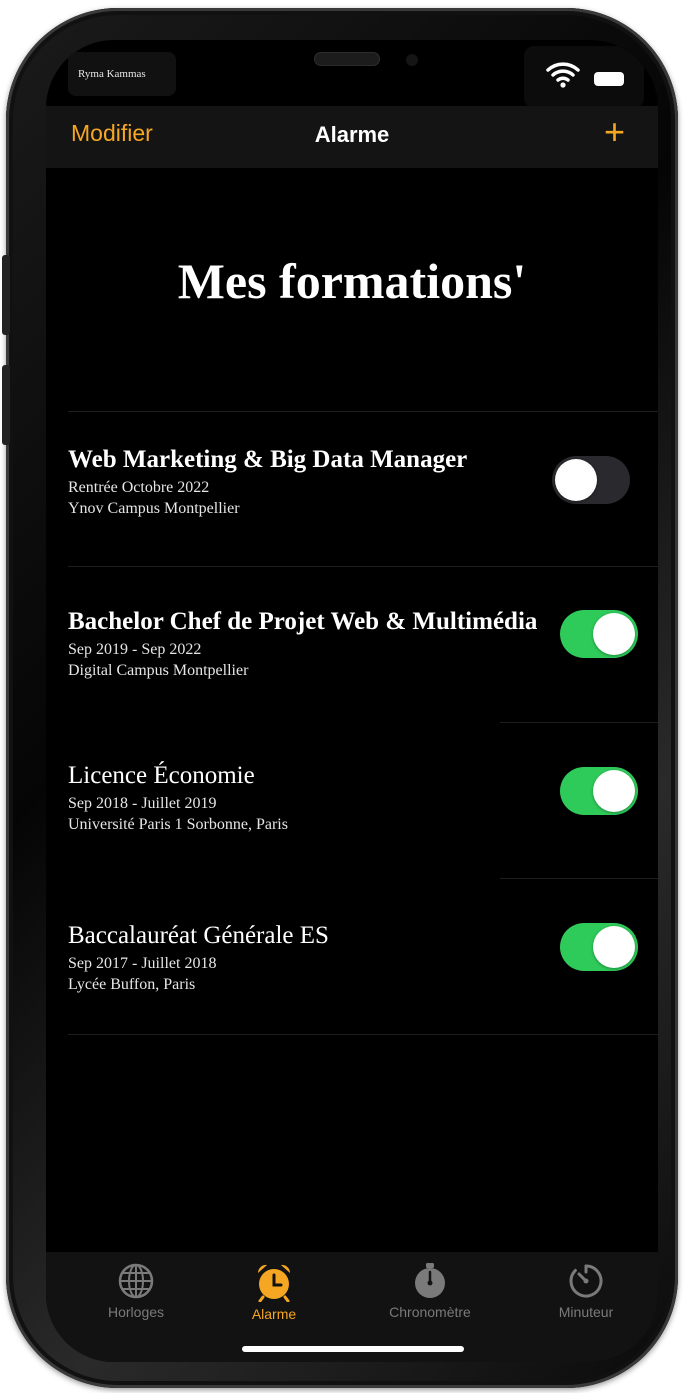 This screenshot has width=684, height=1393. I want to click on tab-minuteur: Minuteur, so click(586, 1291).